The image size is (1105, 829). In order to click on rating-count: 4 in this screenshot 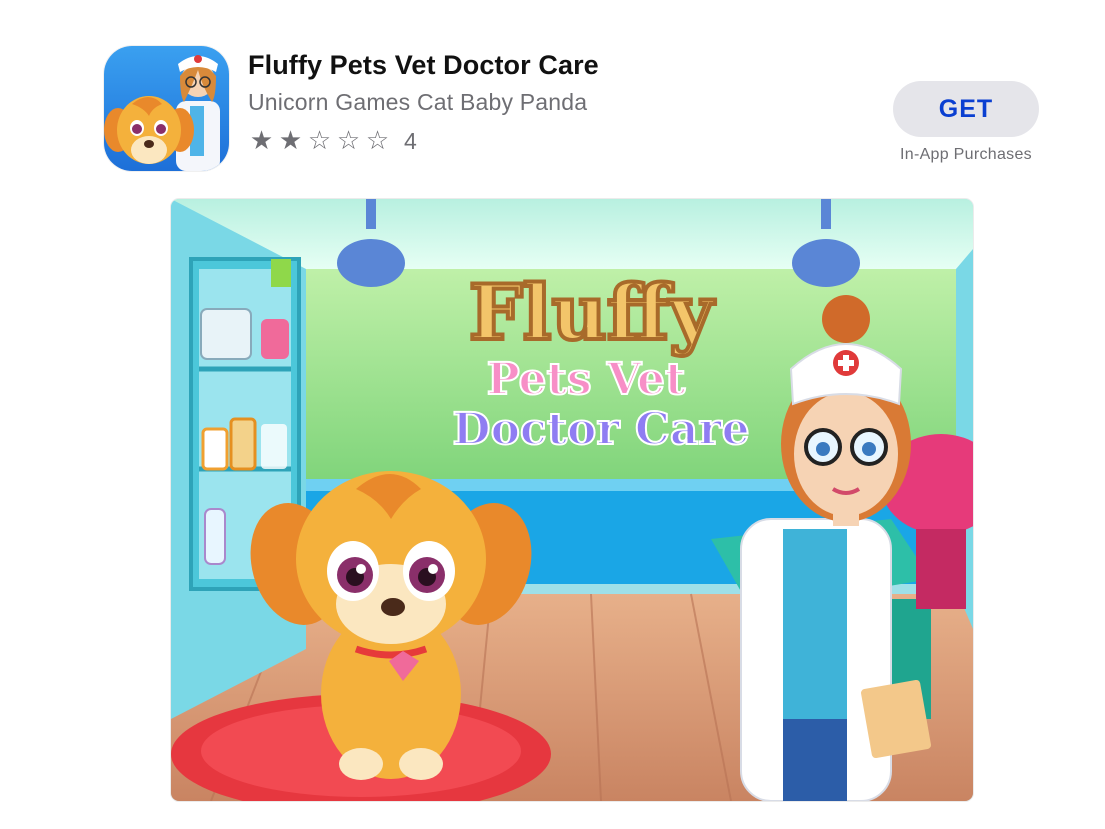, I will do `click(410, 141)`.